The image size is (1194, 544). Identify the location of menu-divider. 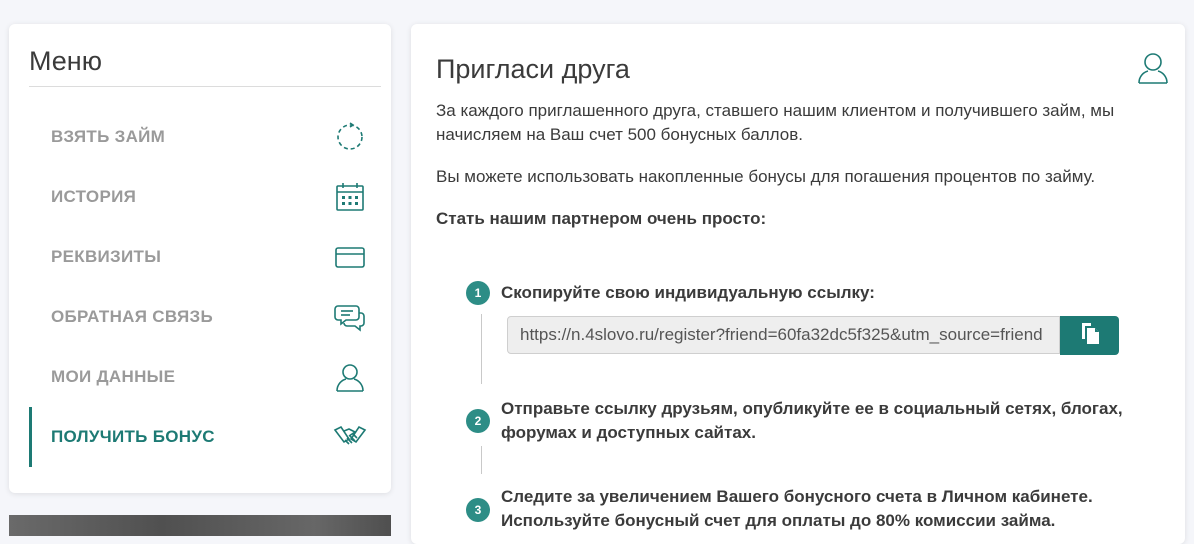
(205, 86).